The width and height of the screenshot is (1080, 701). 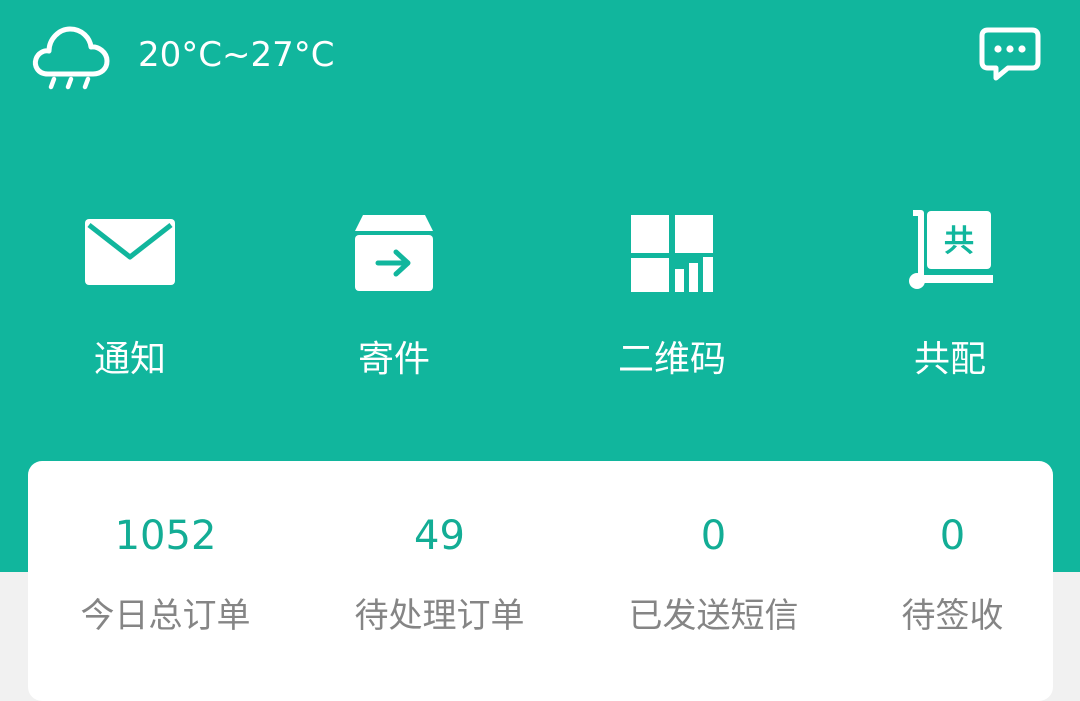 What do you see at coordinates (959, 241) in the screenshot?
I see `cart-share-glyph: 共` at bounding box center [959, 241].